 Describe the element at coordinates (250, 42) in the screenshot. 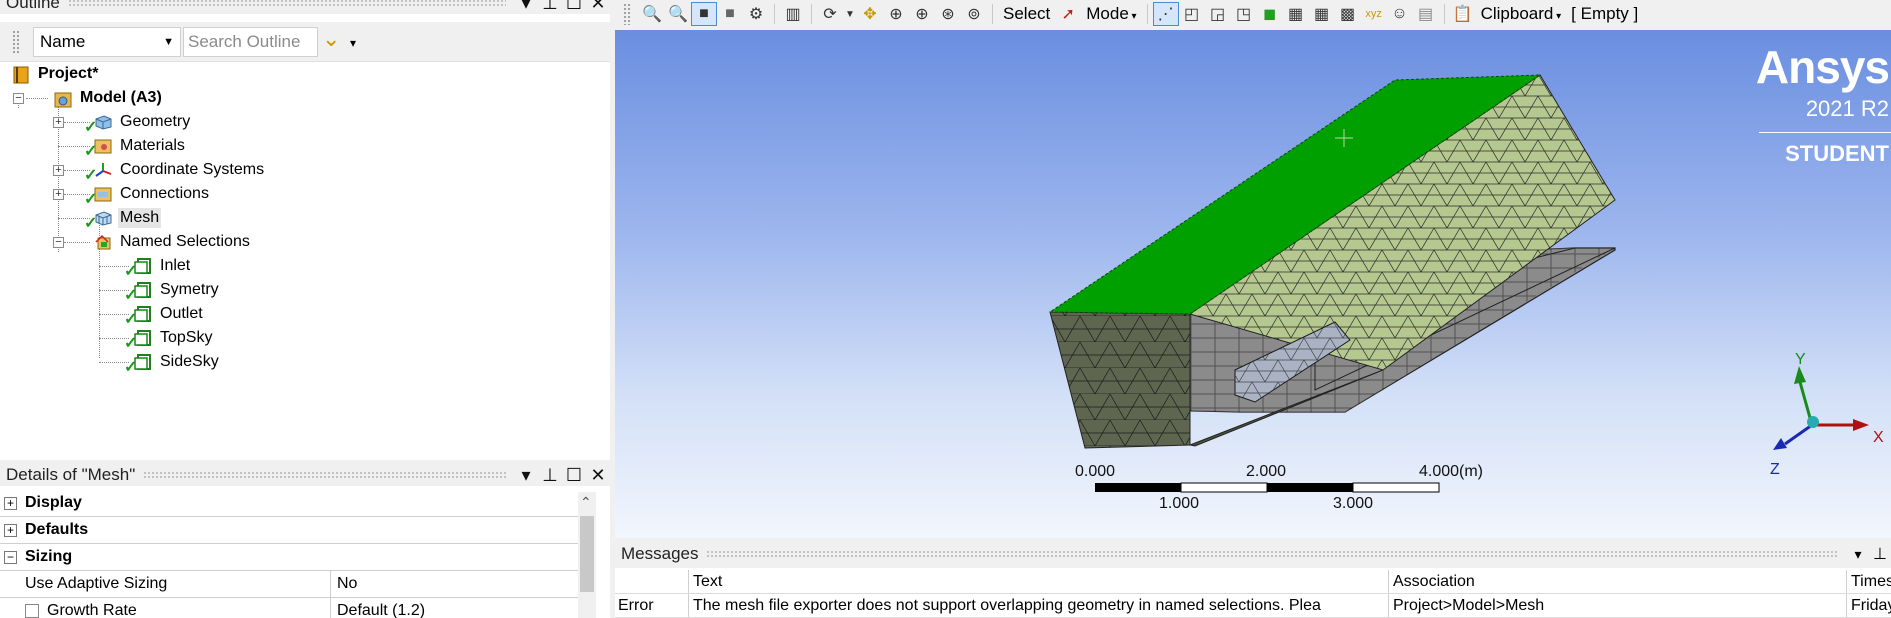

I see `search-outline-input` at that location.